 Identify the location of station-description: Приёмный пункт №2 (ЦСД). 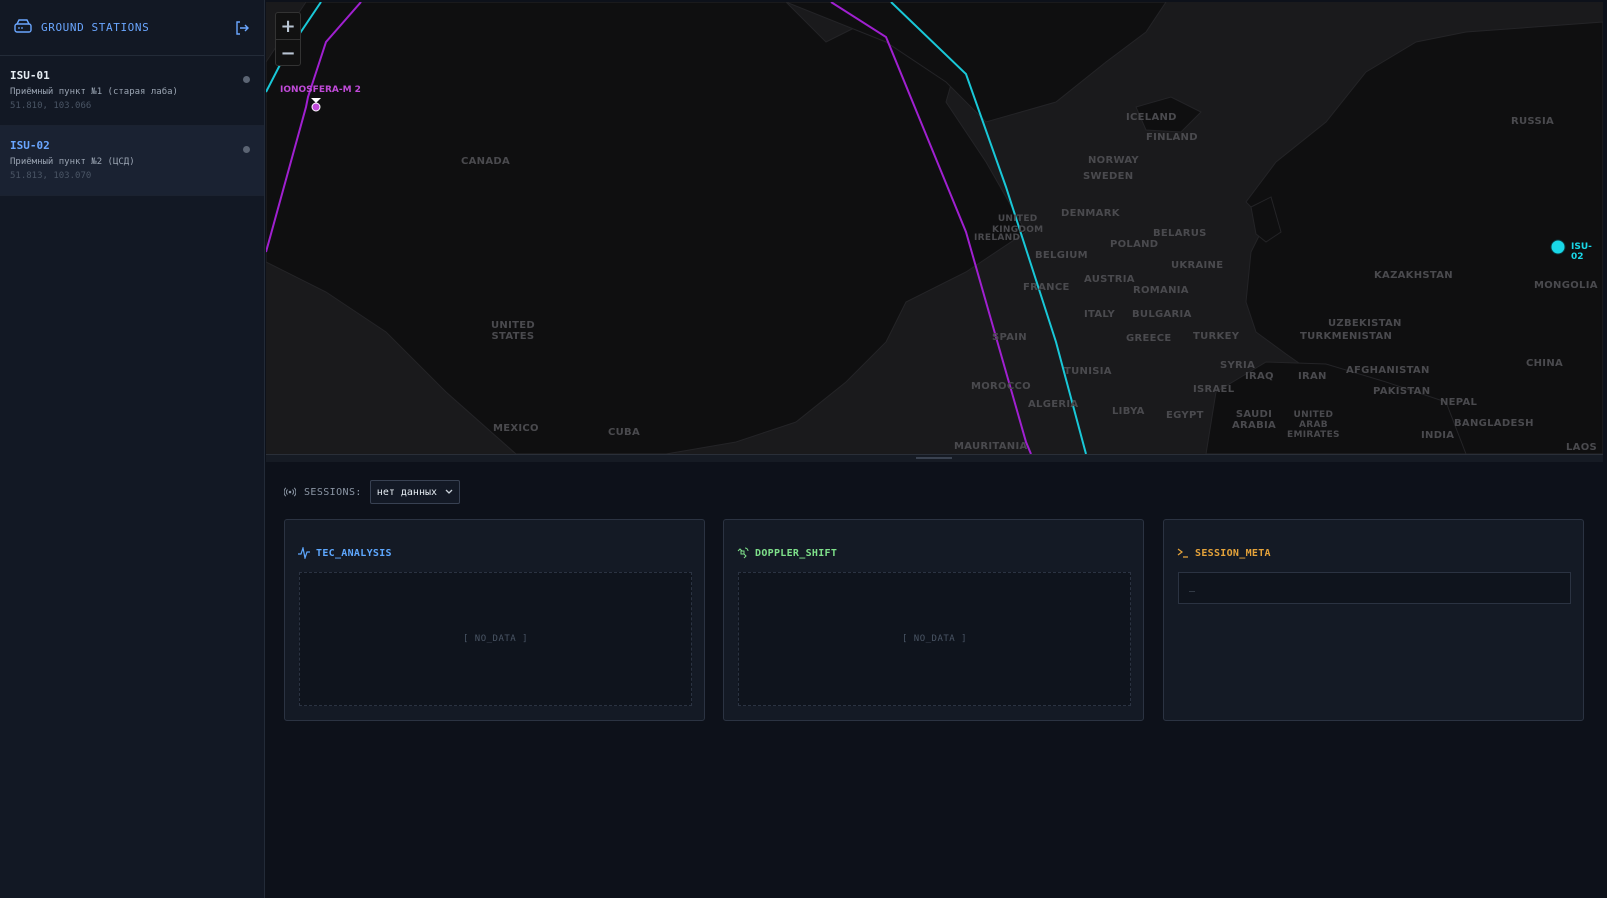
(72, 162).